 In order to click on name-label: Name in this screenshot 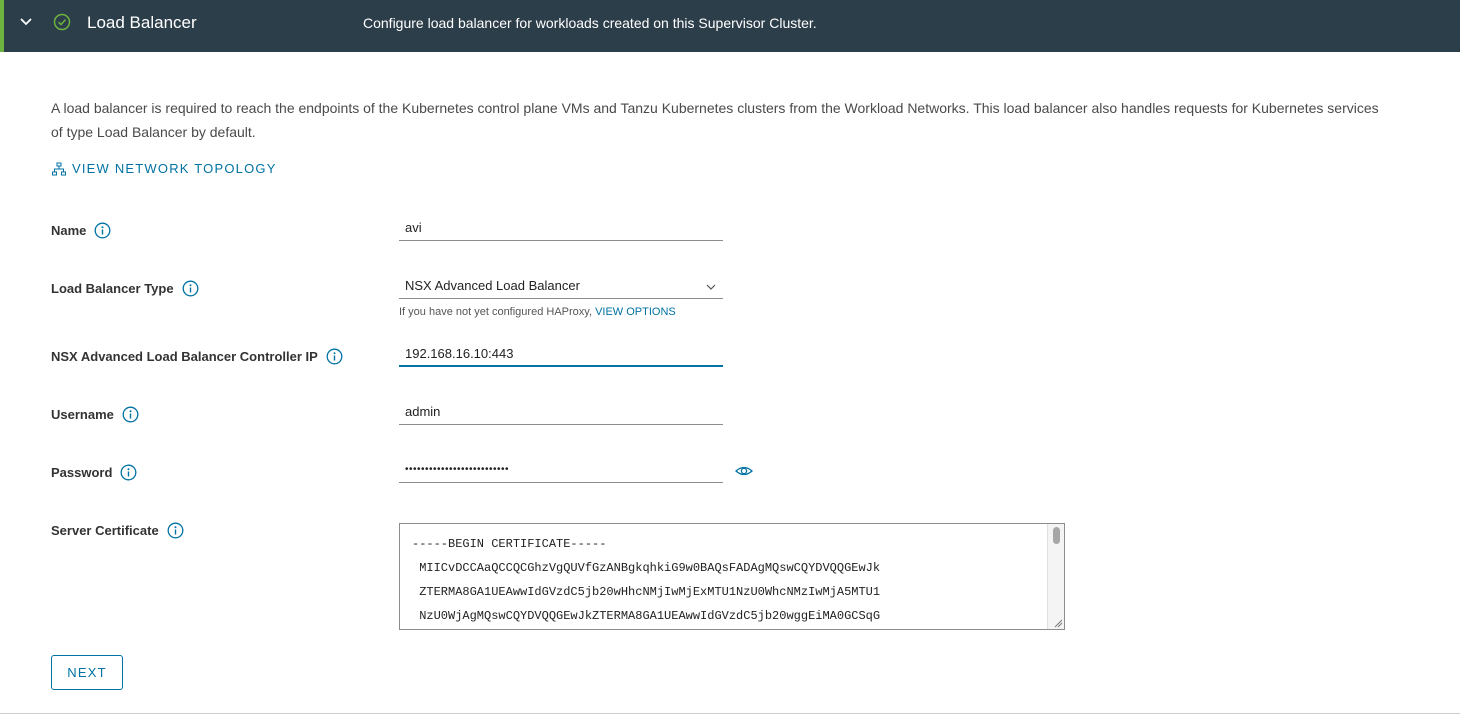, I will do `click(81, 230)`.